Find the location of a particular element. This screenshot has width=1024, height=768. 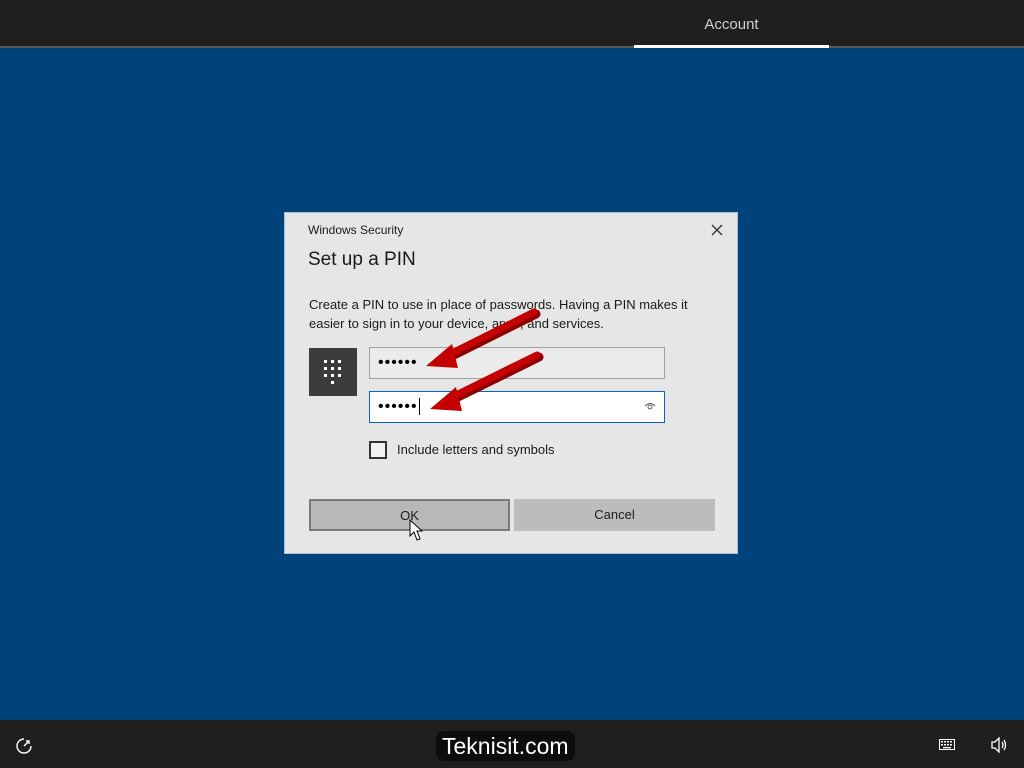

keyboard-icon is located at coordinates (947, 744).